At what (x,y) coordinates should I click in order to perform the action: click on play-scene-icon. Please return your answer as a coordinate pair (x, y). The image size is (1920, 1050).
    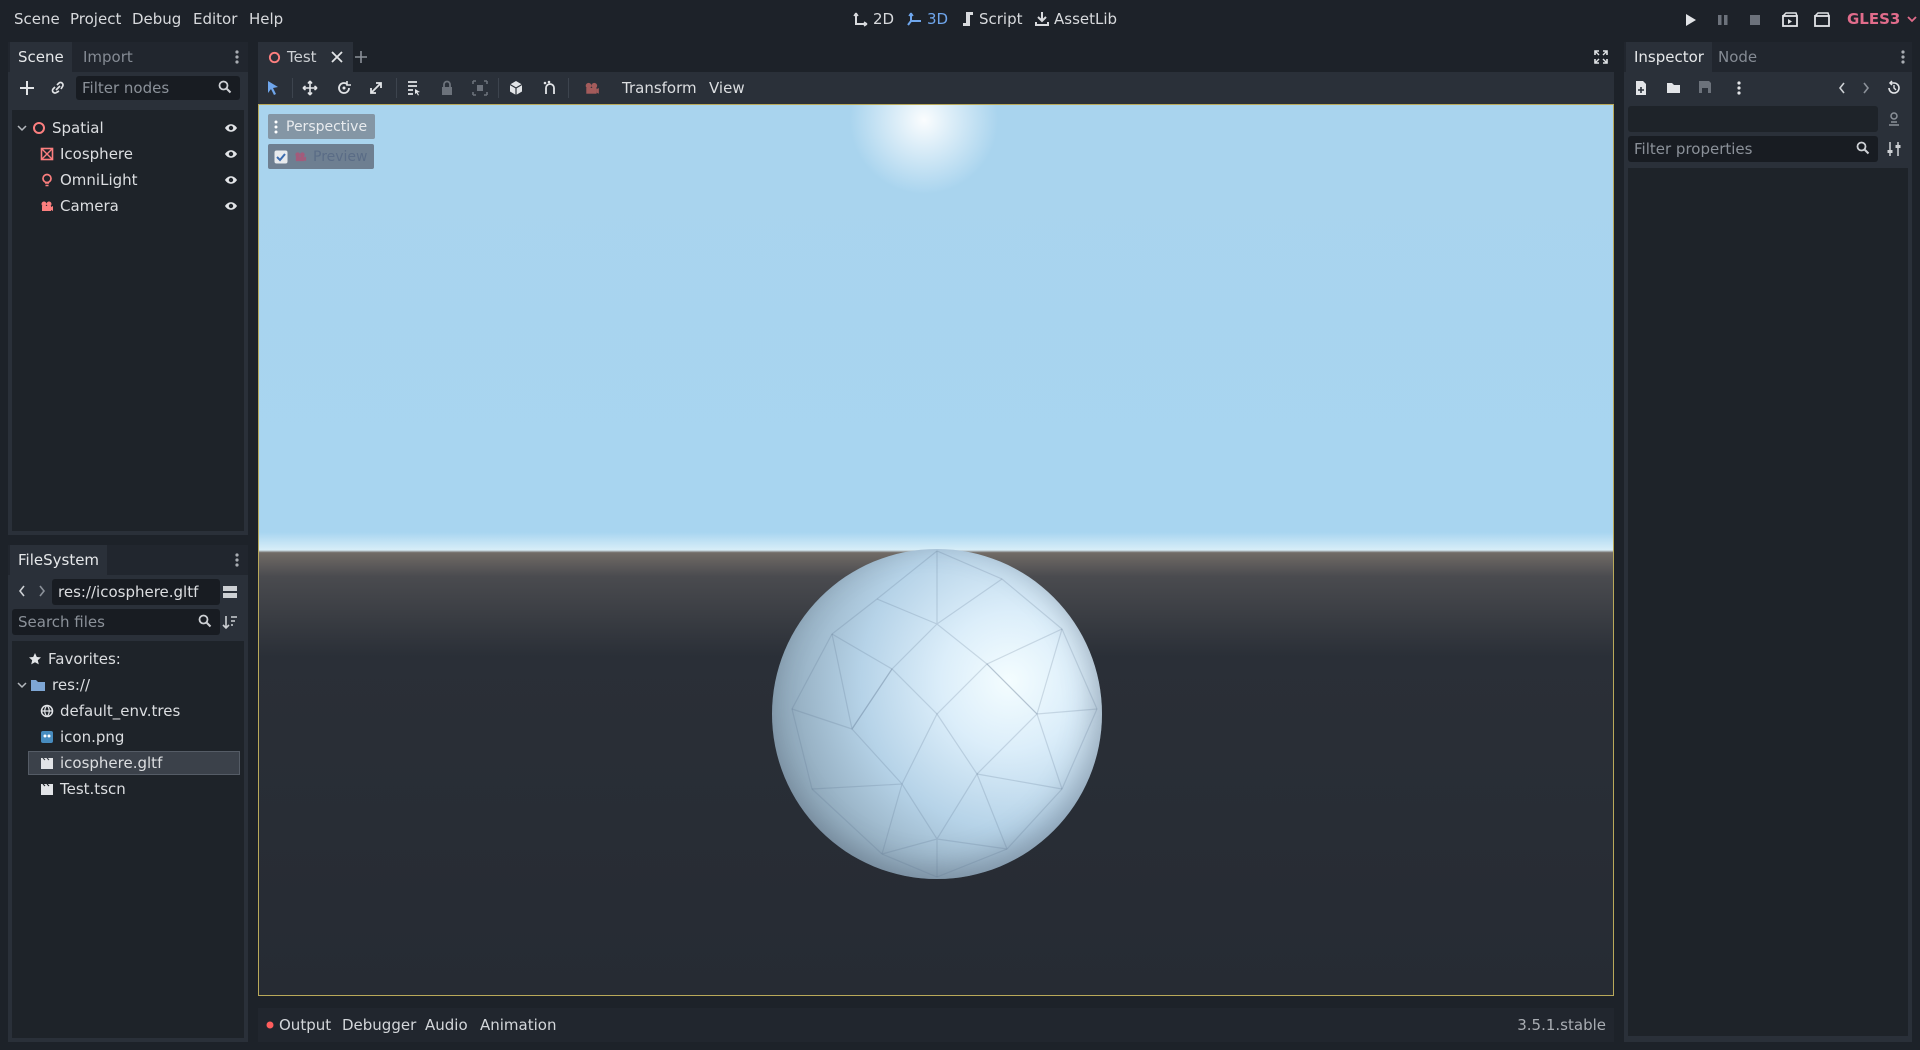
    Looking at the image, I should click on (1790, 20).